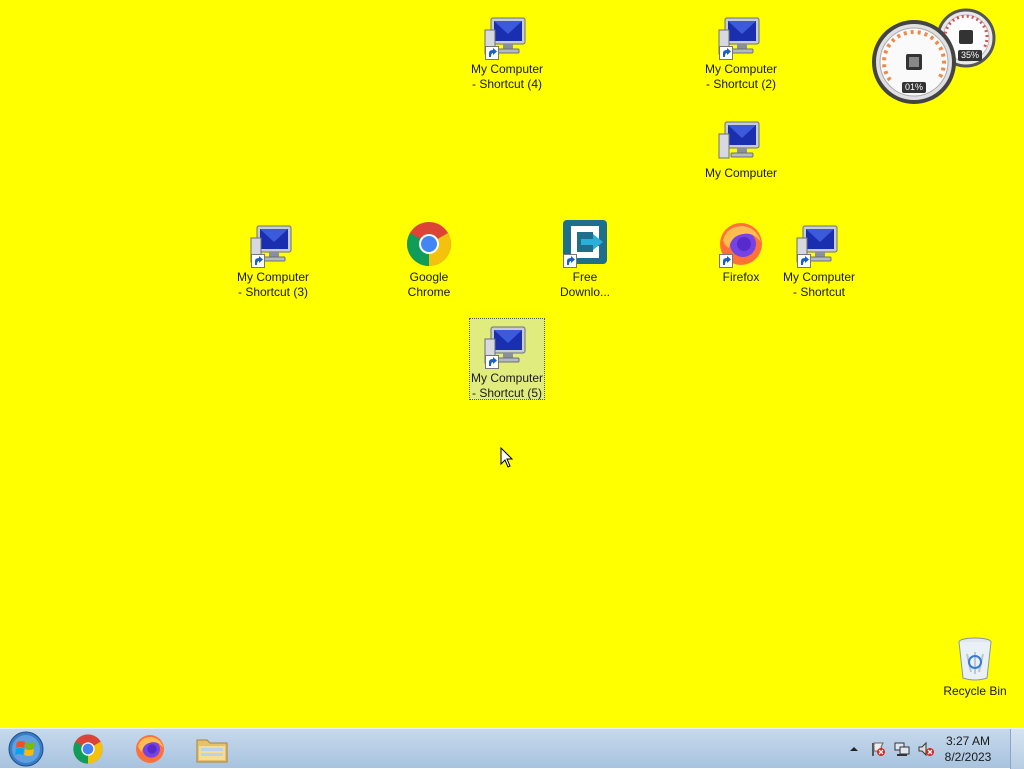 The height and width of the screenshot is (769, 1024). What do you see at coordinates (741, 76) in the screenshot?
I see `icon-label: My Computer - Shortcut (2)` at bounding box center [741, 76].